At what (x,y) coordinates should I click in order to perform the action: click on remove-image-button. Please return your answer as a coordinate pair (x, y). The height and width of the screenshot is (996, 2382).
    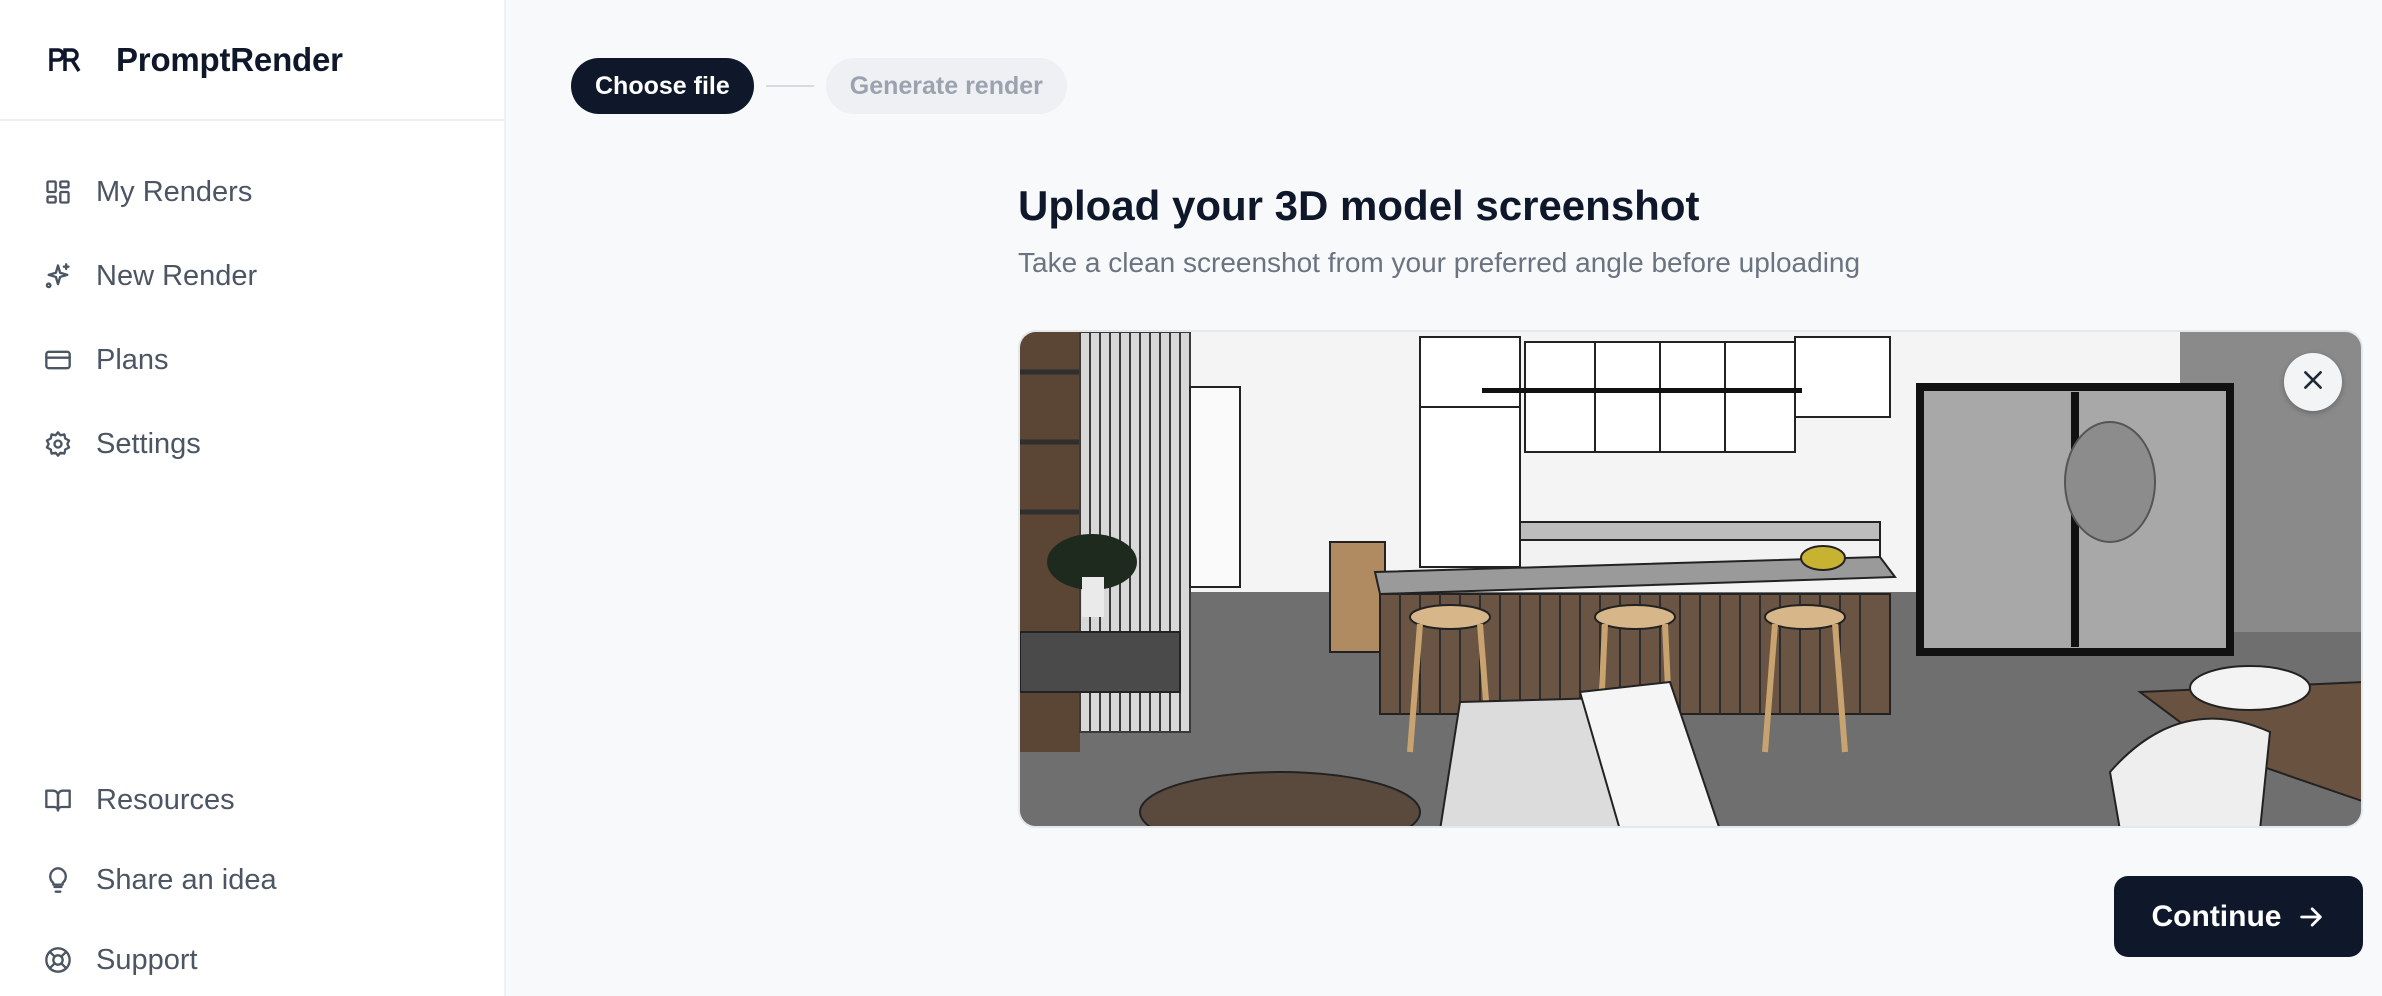
    Looking at the image, I should click on (2313, 382).